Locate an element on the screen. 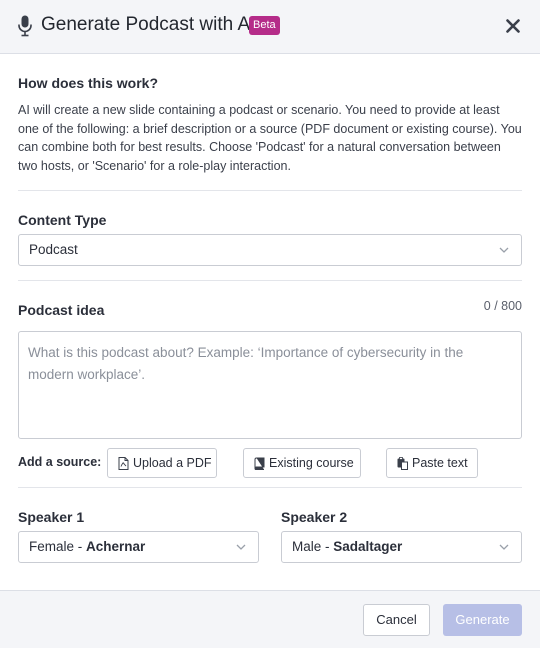 Image resolution: width=540 pixels, height=648 pixels. character-counter: 0 / 800 is located at coordinates (502, 306).